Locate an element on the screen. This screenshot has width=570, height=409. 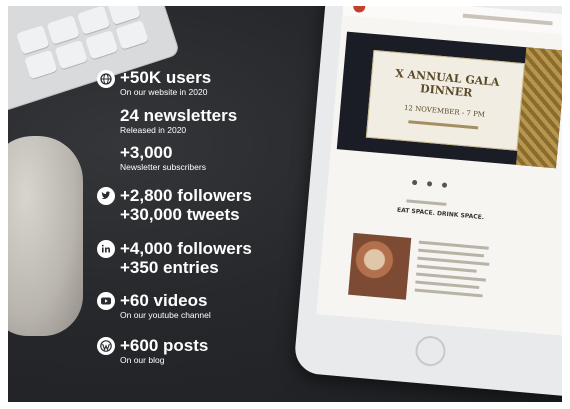
stat-caption: On our youtube channel is located at coordinates (165, 315).